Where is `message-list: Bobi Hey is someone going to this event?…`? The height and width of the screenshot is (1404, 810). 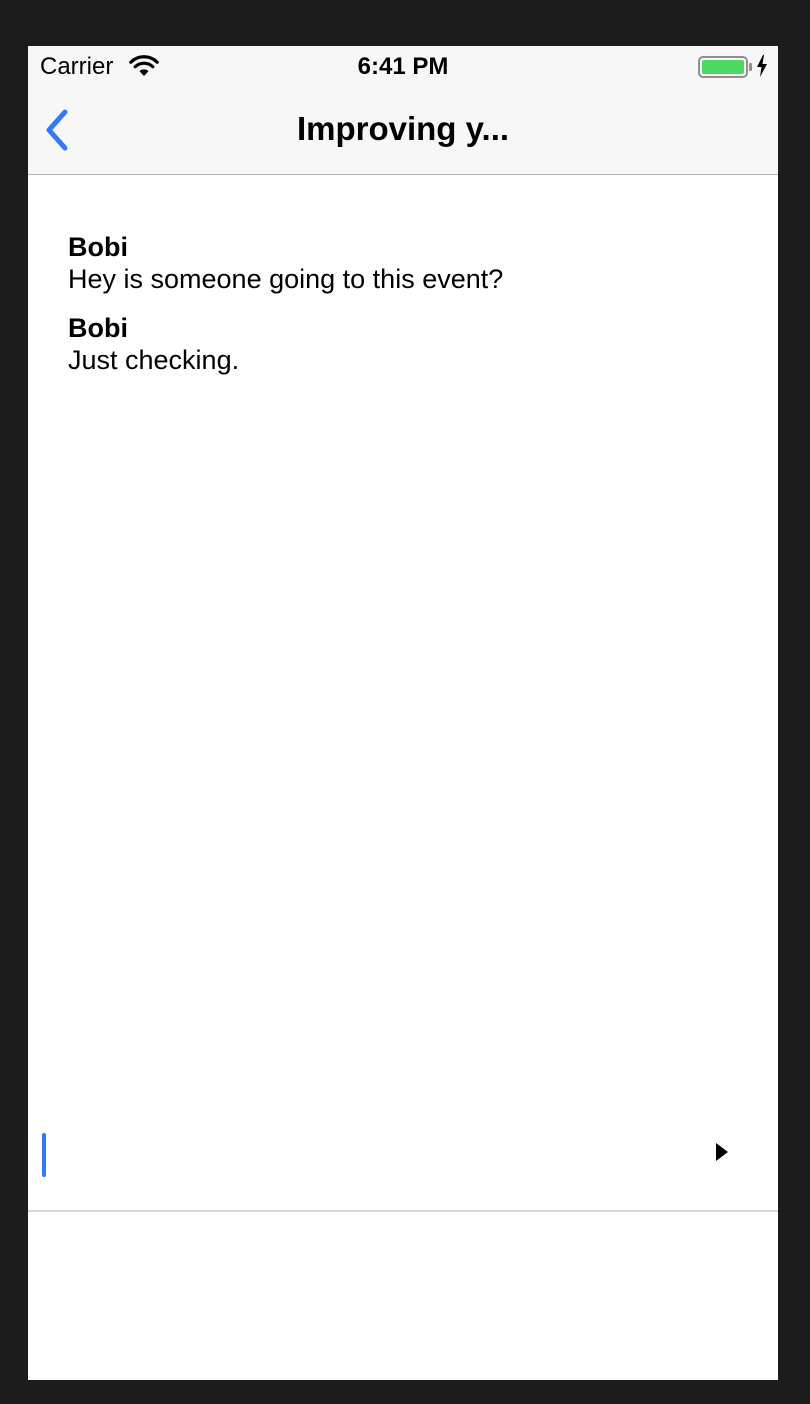 message-list: Bobi Hey is someone going to this event?… is located at coordinates (408, 313).